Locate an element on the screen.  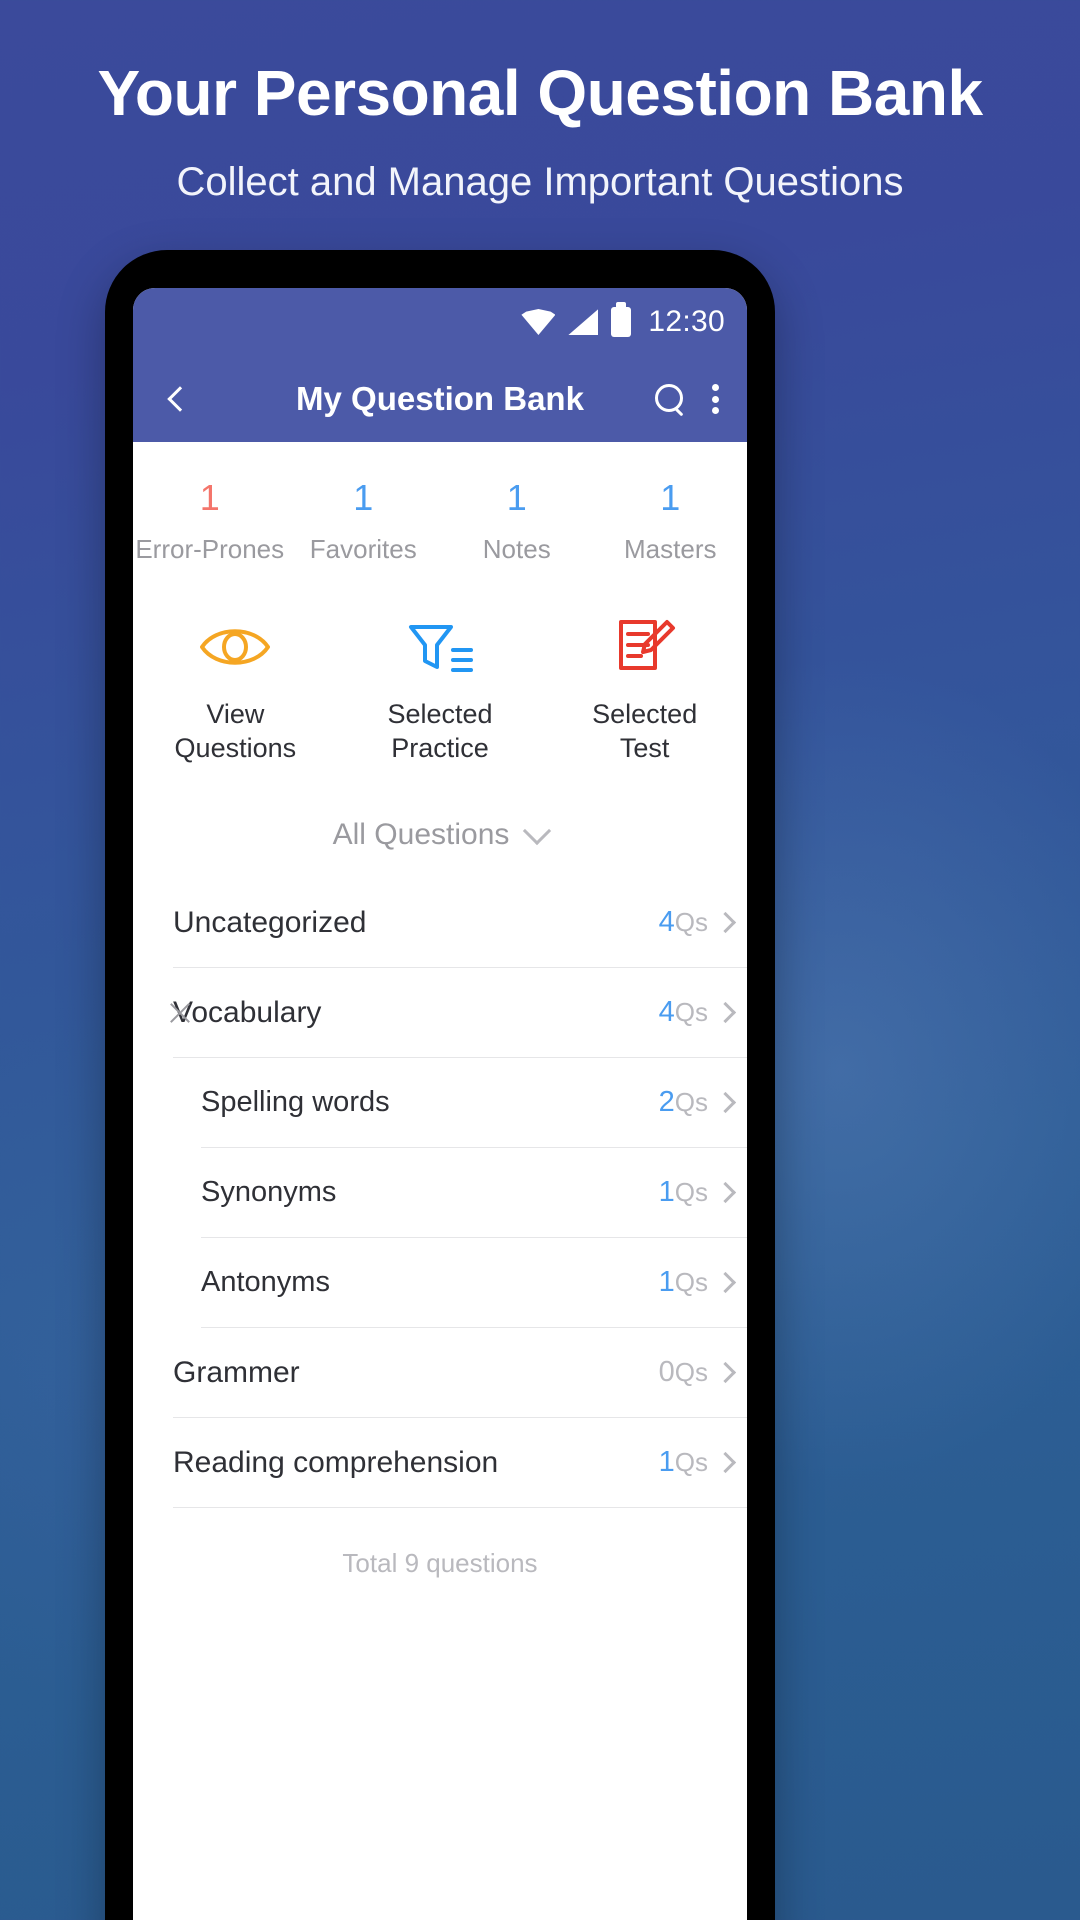
action-label: View Questions is located at coordinates (236, 731).